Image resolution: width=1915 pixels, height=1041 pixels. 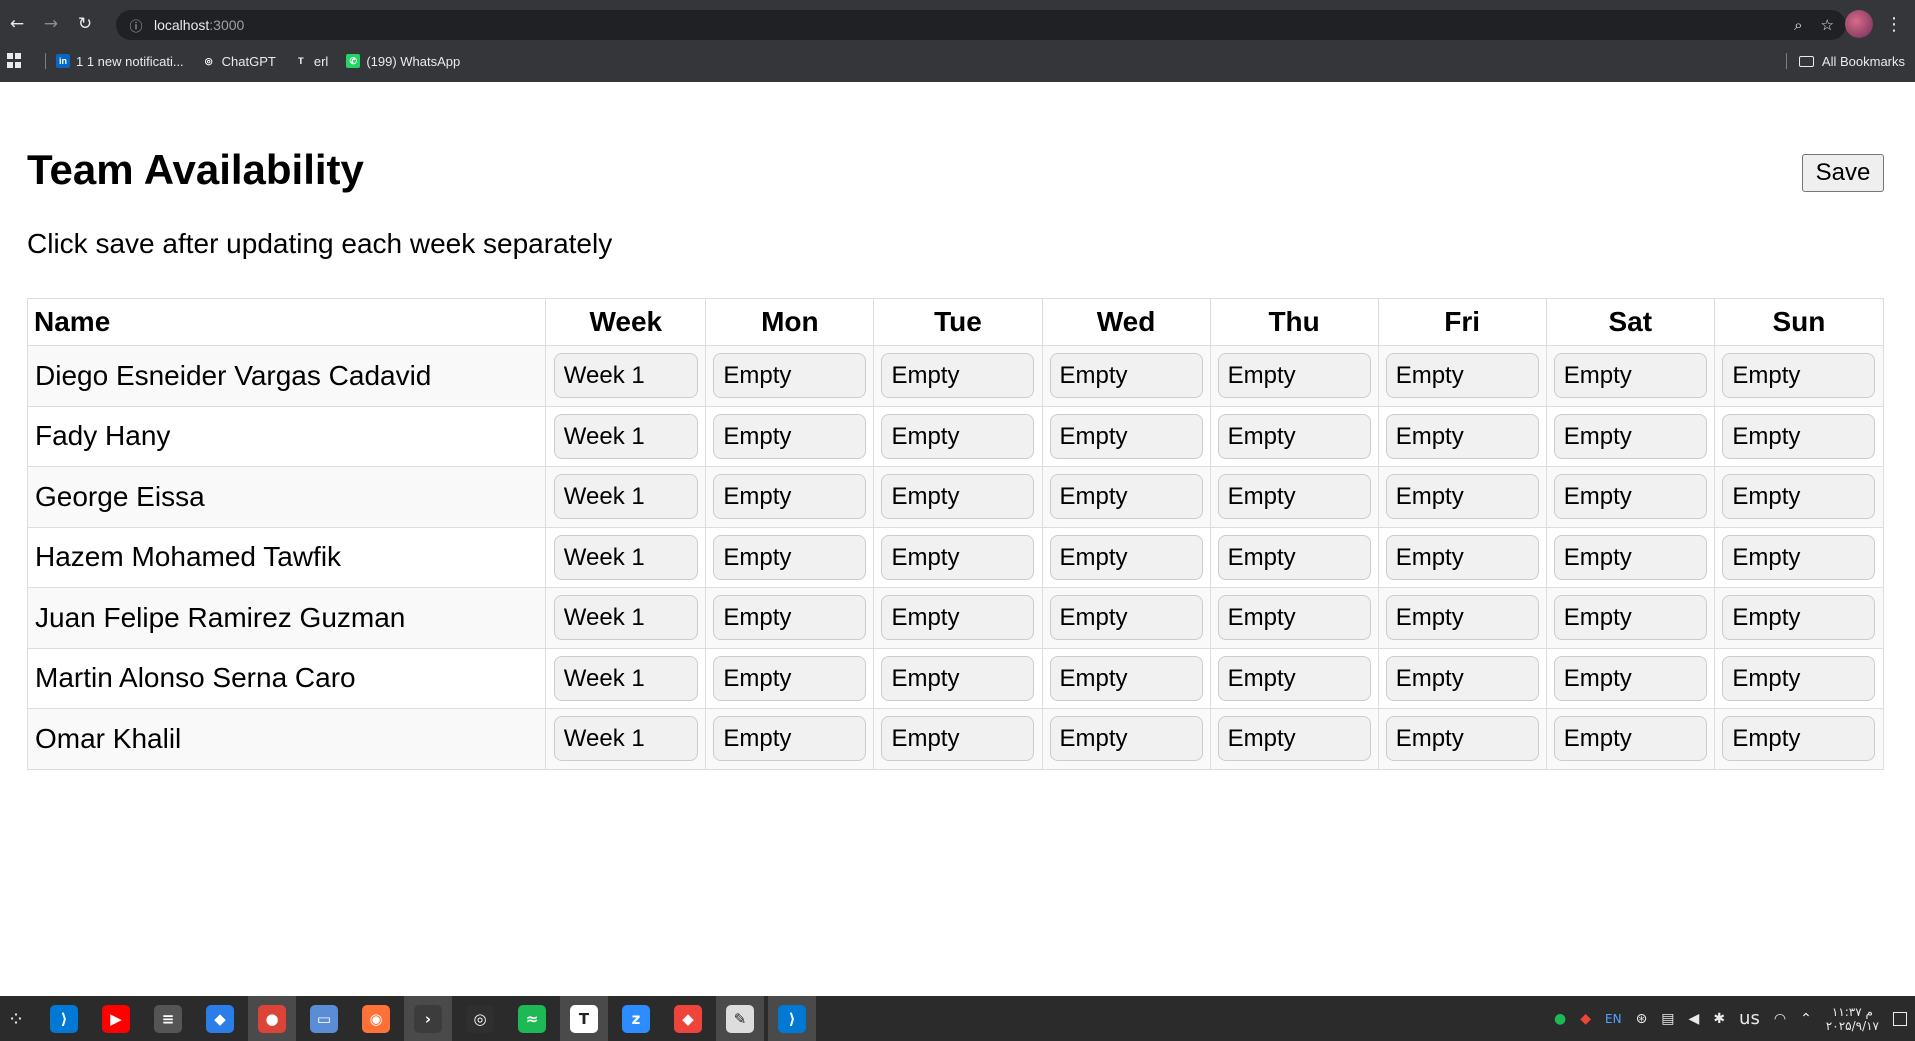 What do you see at coordinates (1667, 1019) in the screenshot?
I see `clipboard-icon: ▤` at bounding box center [1667, 1019].